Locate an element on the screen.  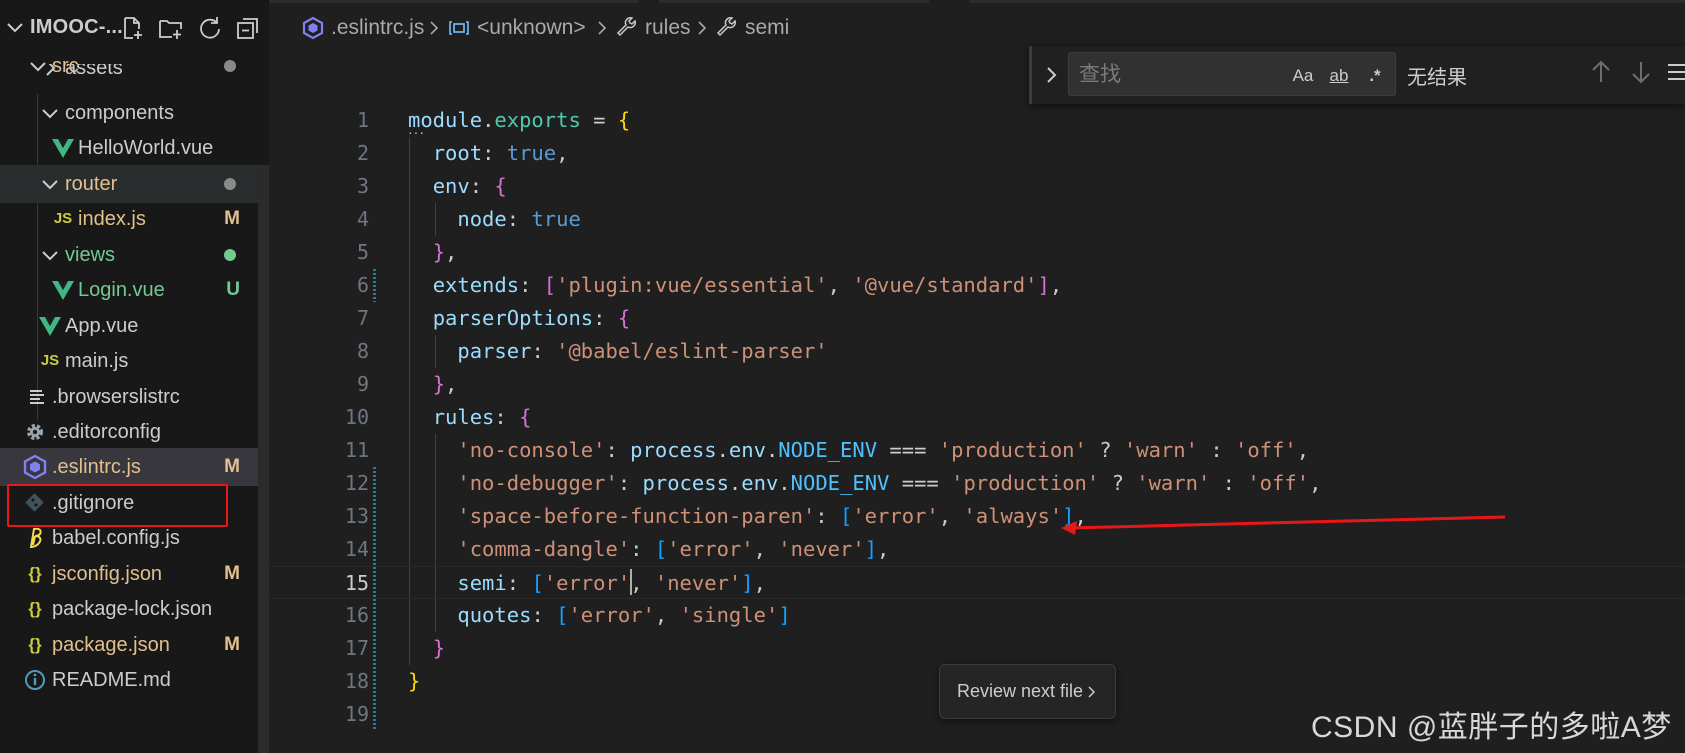
tree-item-login-vue: Login.vue U is located at coordinates (129, 290).